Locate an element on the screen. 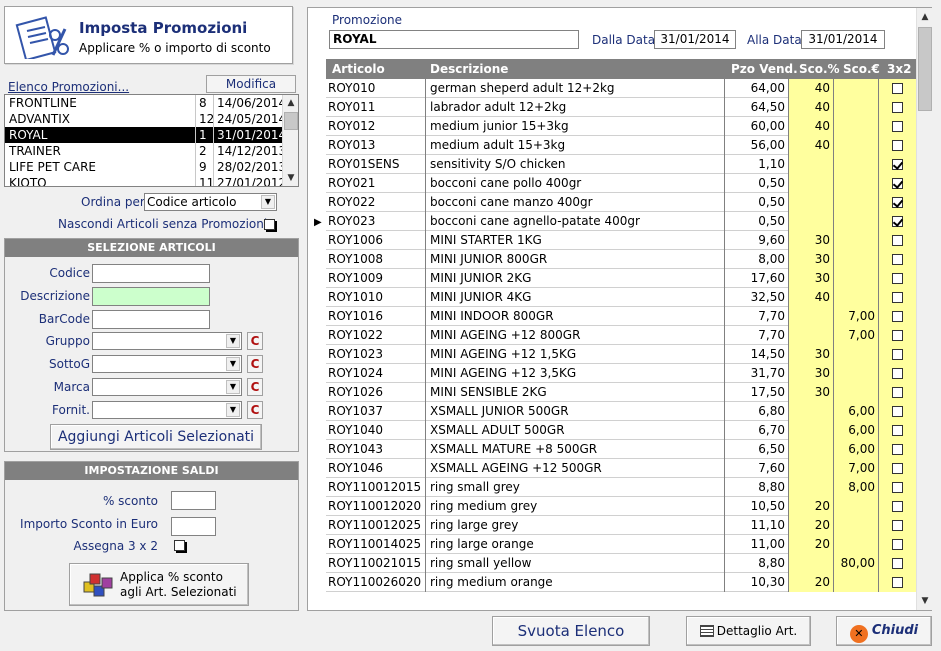 The image size is (941, 651). cell-price: 60,00 is located at coordinates (757, 126).